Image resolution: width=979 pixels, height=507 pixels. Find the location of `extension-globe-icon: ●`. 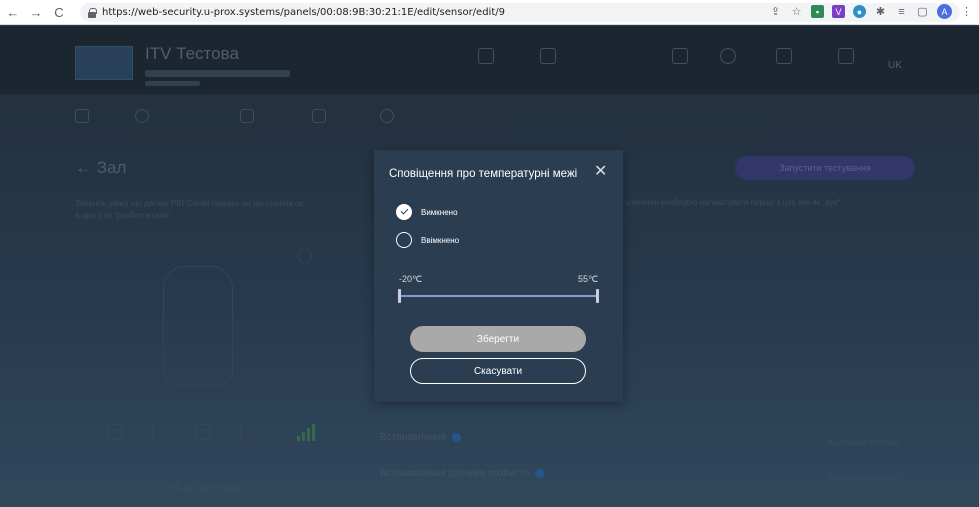

extension-globe-icon: ● is located at coordinates (859, 11).